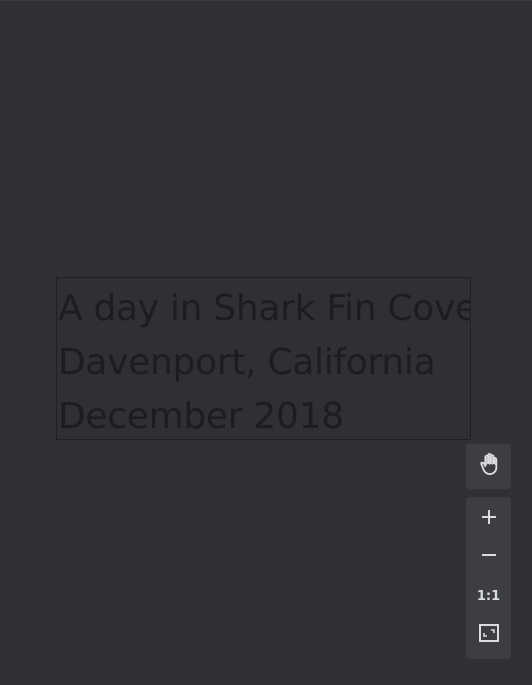 Image resolution: width=532 pixels, height=685 pixels. I want to click on pan-tool-button, so click(488, 466).